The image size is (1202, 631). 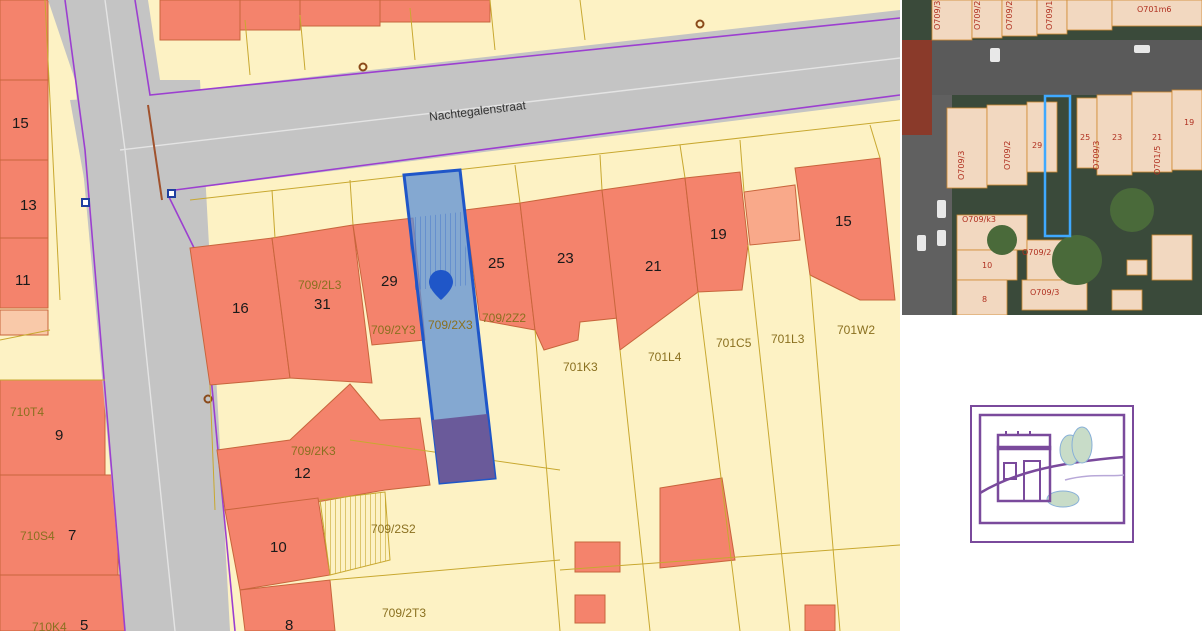 I want to click on svg-text: O709/1, so click(x=1049, y=15).